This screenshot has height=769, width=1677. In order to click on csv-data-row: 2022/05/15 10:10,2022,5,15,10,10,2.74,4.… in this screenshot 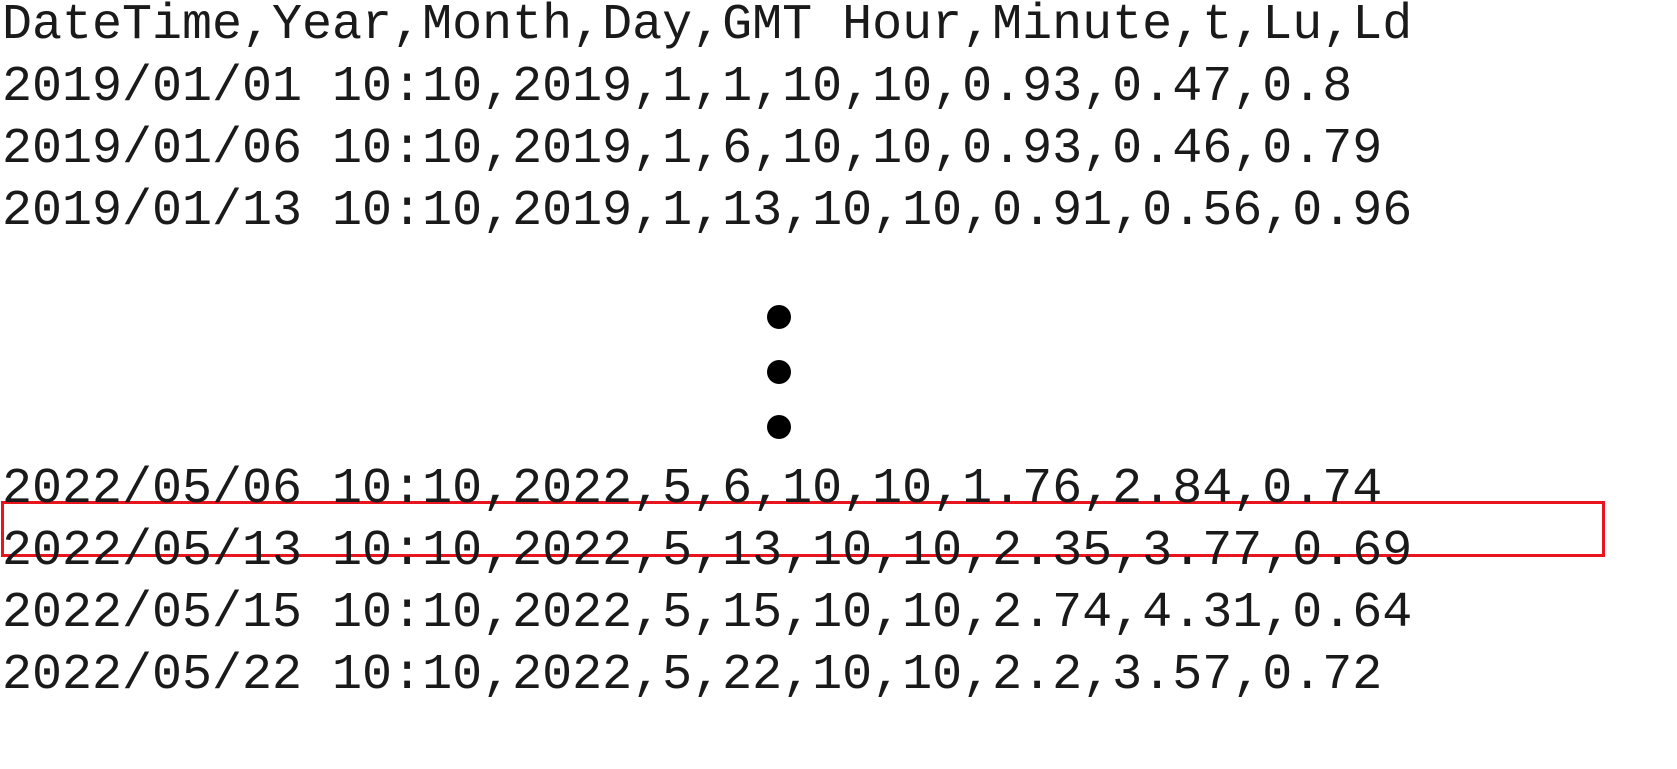, I will do `click(707, 613)`.